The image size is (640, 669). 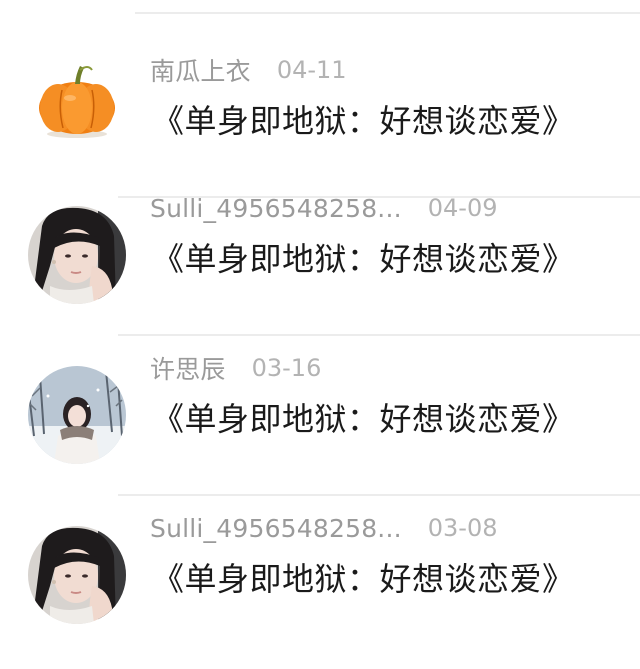 I want to click on comment-meta: 南瓜上衣 04-11, so click(x=248, y=70).